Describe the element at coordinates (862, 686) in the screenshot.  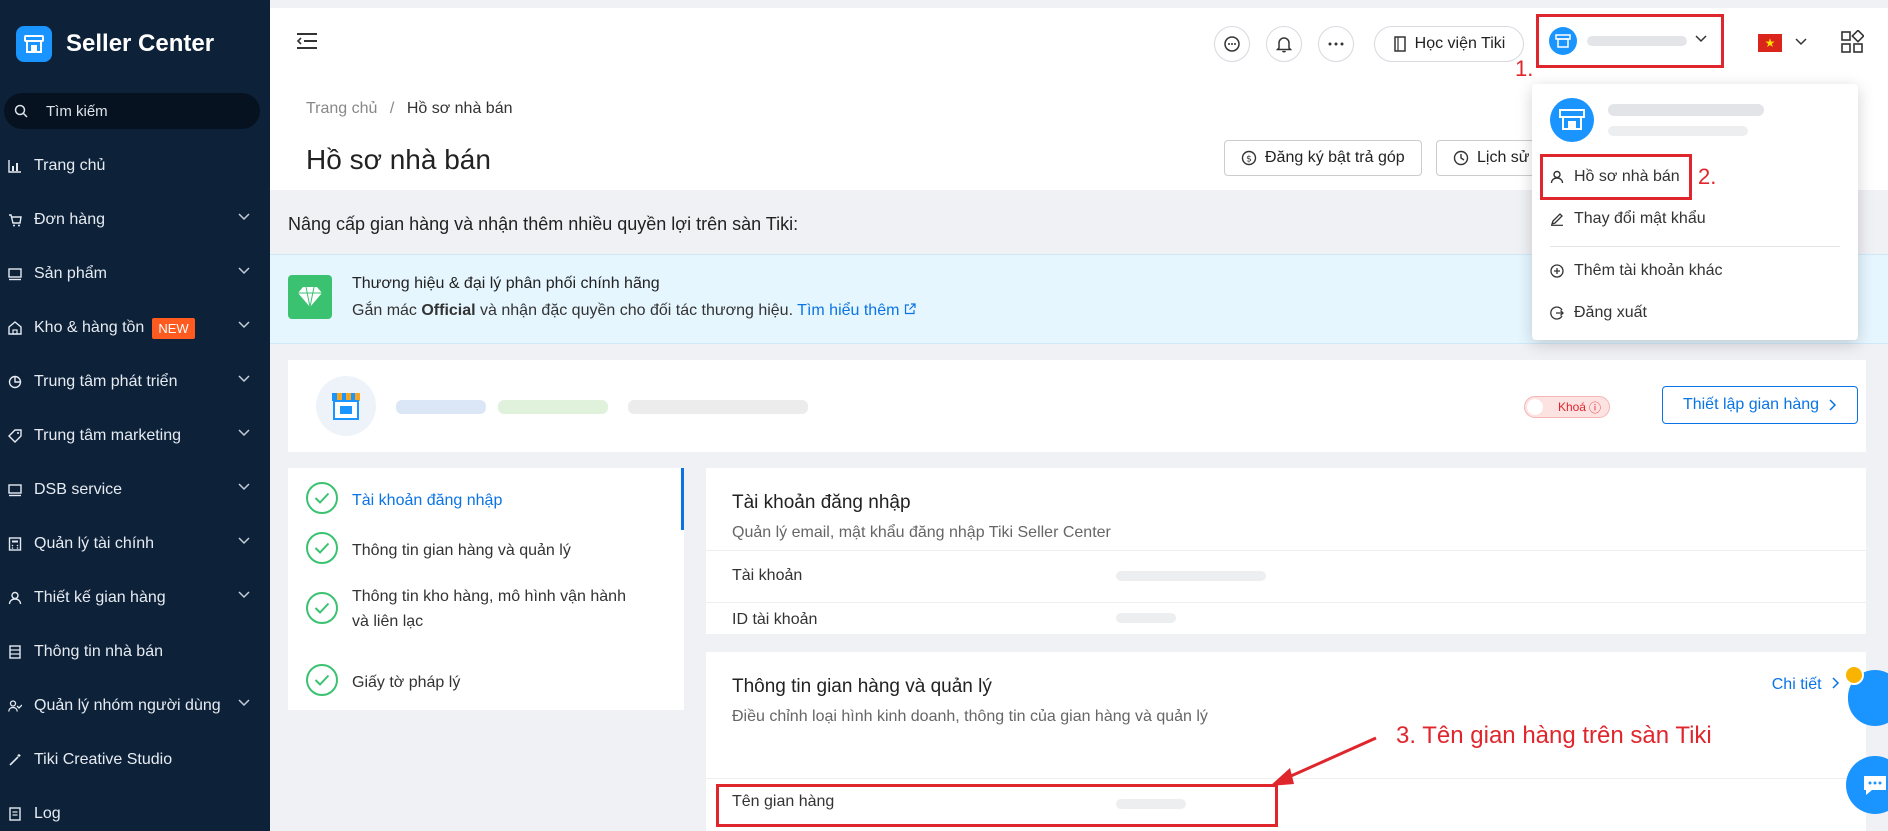
I see `panel-title: Thông tin gian hàng và quản lý` at that location.